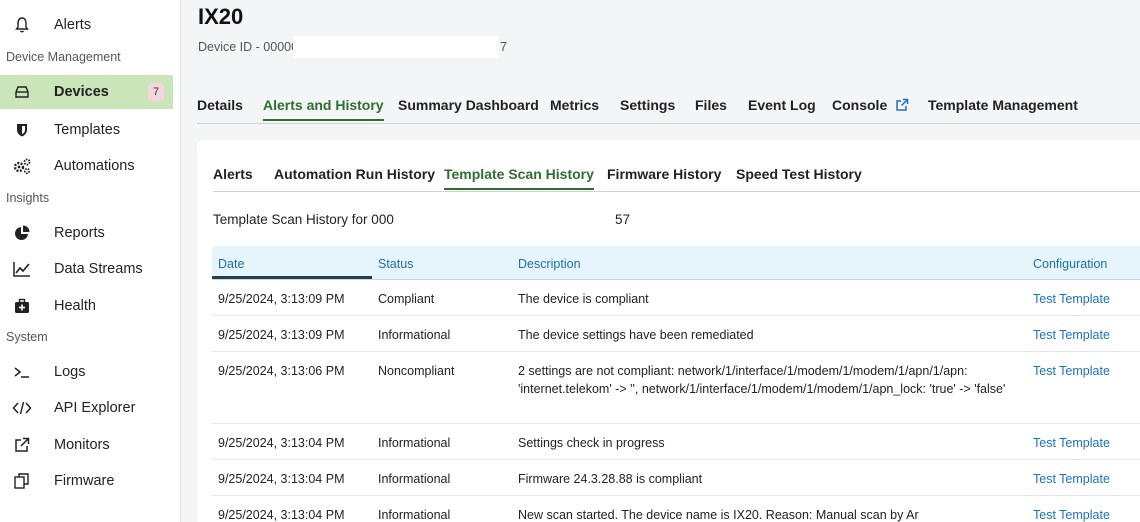 The height and width of the screenshot is (522, 1140). What do you see at coordinates (63, 57) in the screenshot?
I see `section-label-device-management: Device Management` at bounding box center [63, 57].